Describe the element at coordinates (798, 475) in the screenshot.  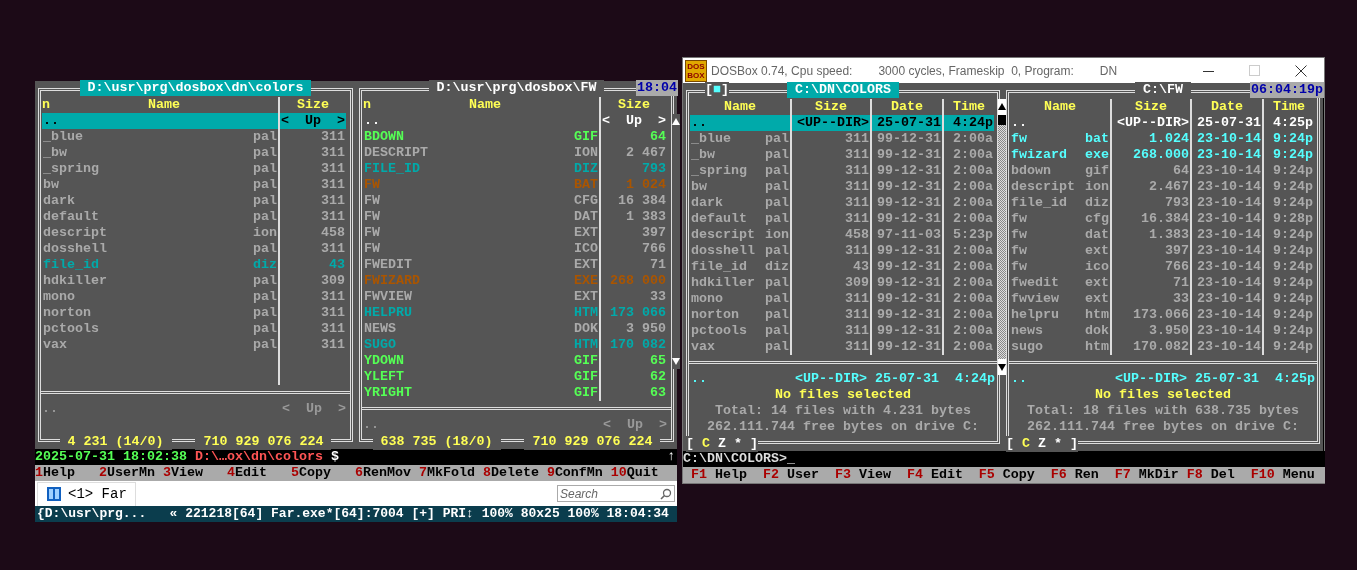
I see `function-key: F2 User` at that location.